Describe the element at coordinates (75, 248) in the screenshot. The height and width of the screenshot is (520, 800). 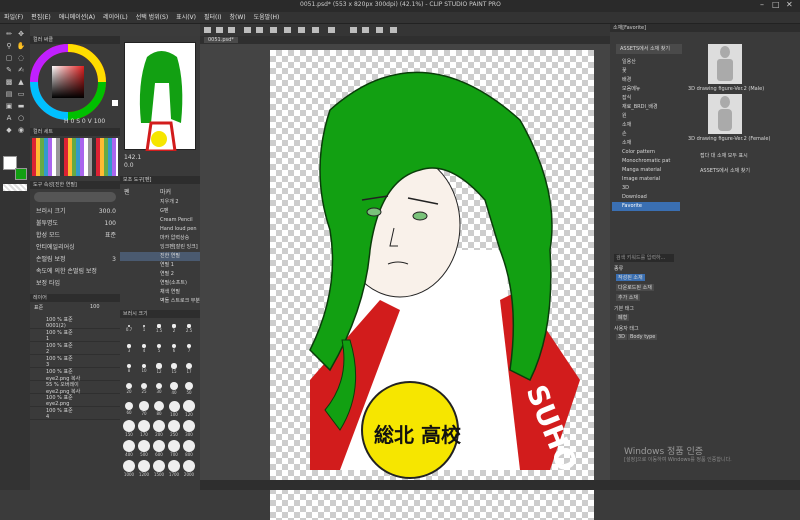
I see `antialias-row: 안티에일리어싱` at that location.